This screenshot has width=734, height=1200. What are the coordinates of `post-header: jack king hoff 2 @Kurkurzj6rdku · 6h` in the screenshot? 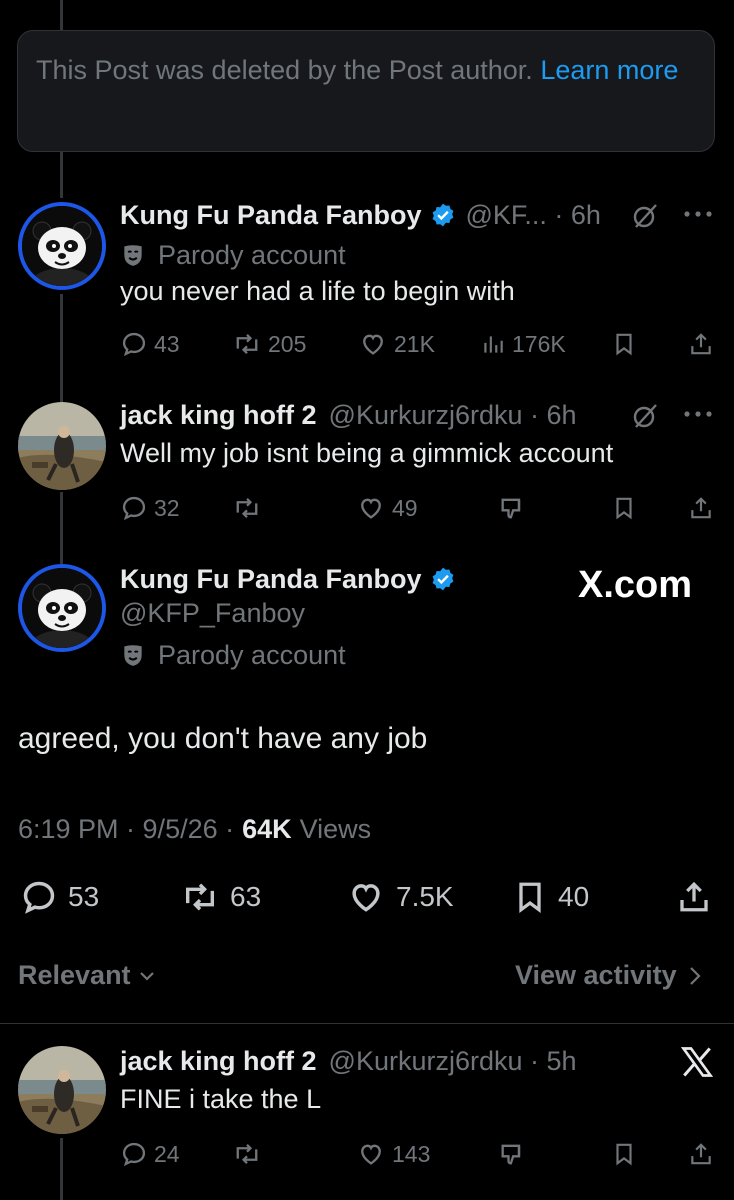 It's located at (348, 415).